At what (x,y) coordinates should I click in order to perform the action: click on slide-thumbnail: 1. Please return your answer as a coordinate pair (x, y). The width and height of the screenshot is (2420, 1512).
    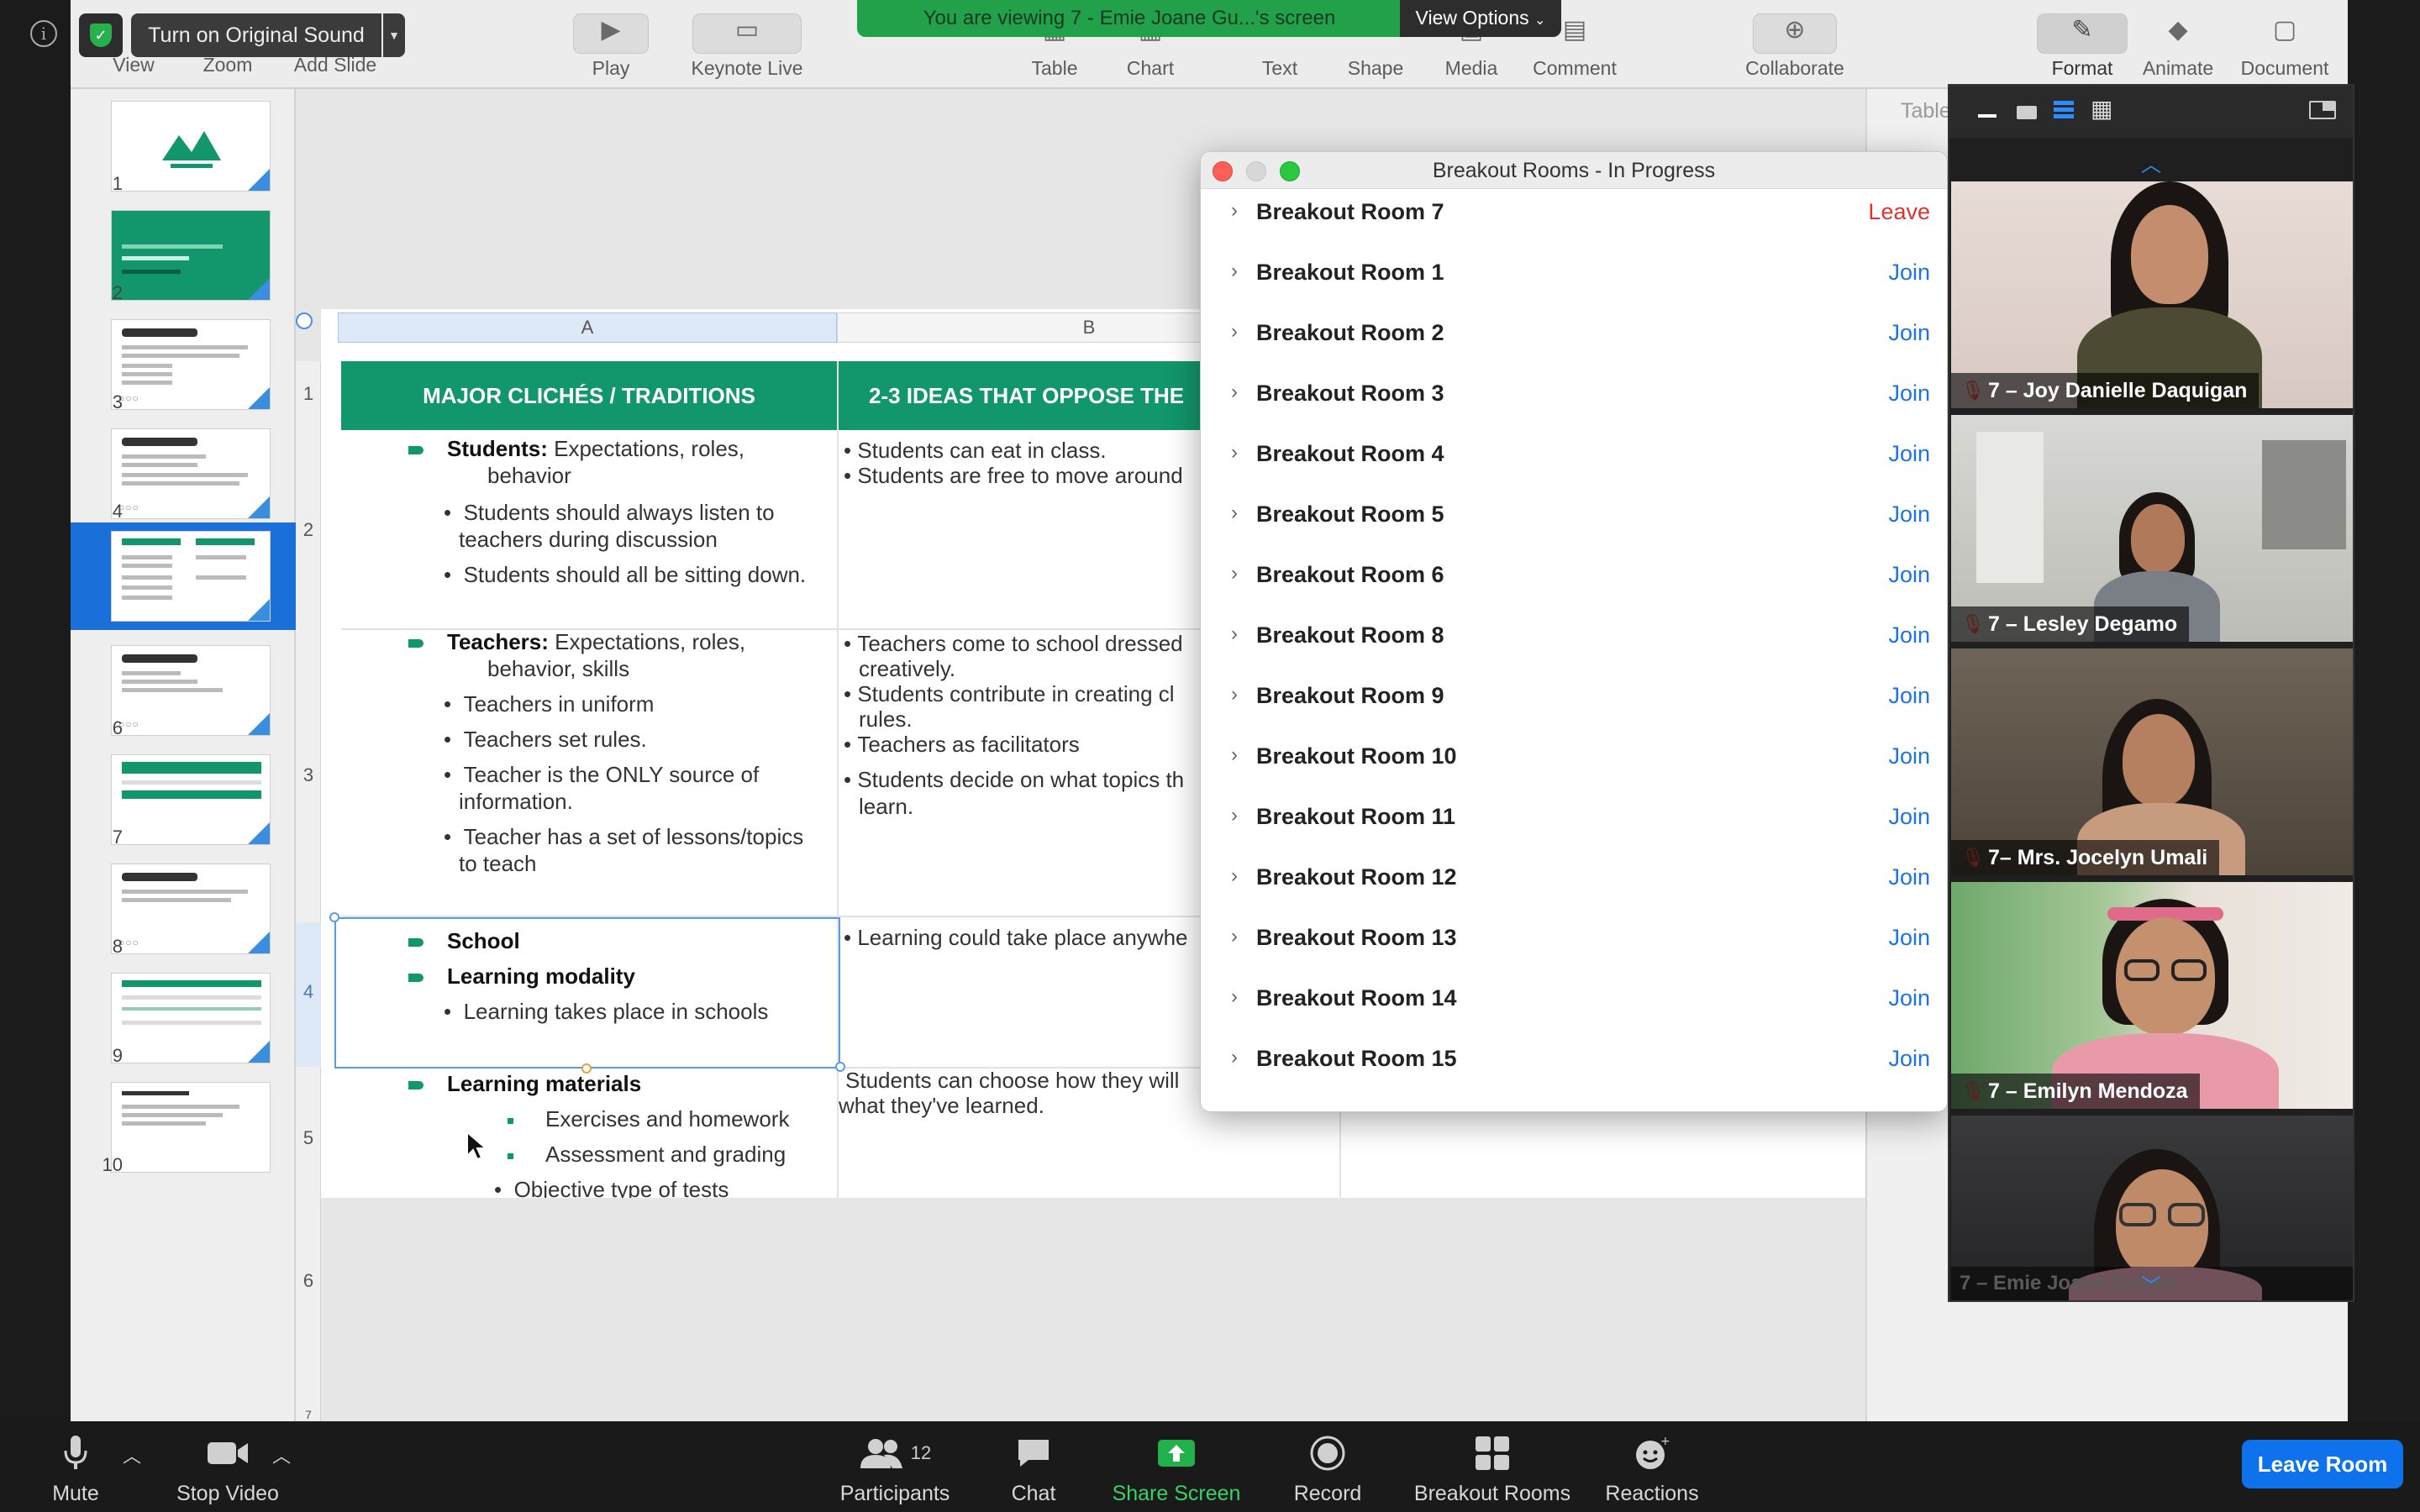
    Looking at the image, I should click on (183, 146).